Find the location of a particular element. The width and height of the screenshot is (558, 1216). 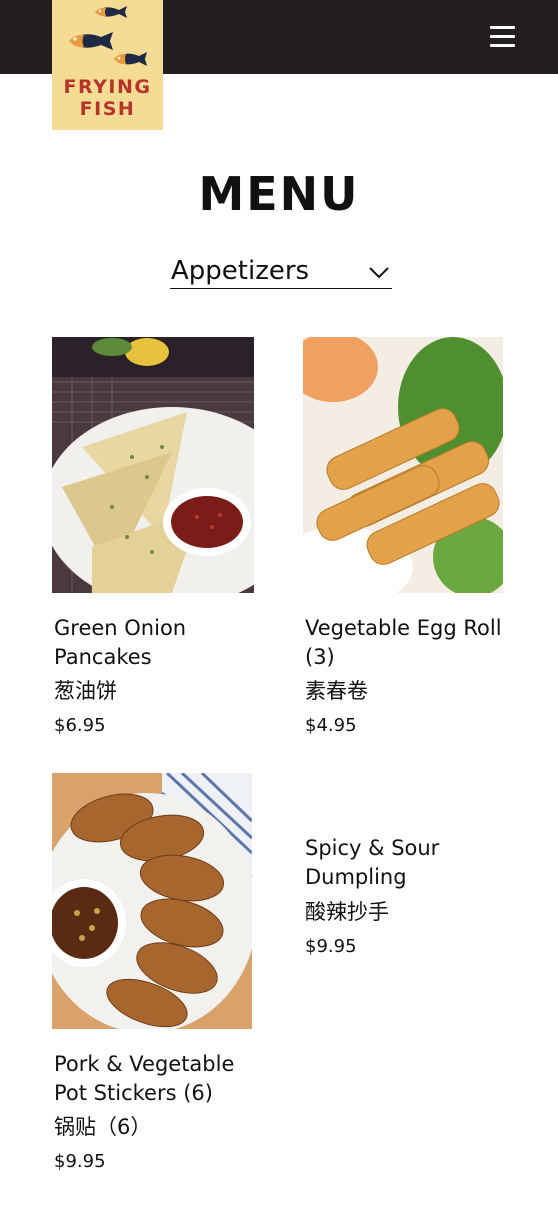

menu-item-chinese-name: 葱油饼 is located at coordinates (85, 691).